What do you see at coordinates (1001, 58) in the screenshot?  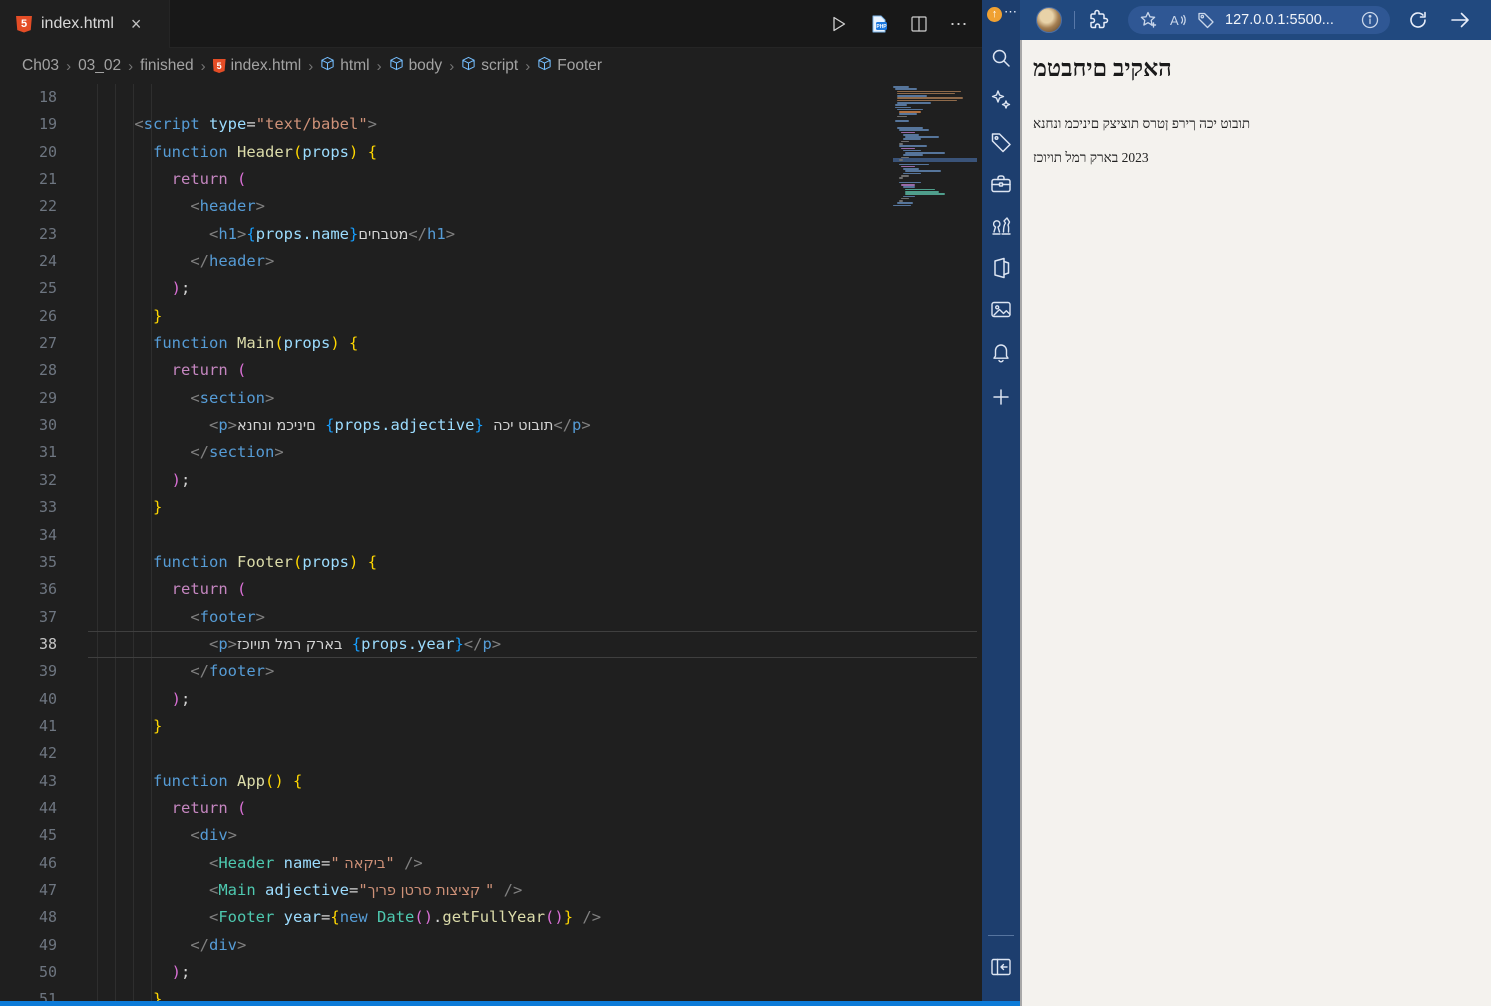 I see `search-icon` at bounding box center [1001, 58].